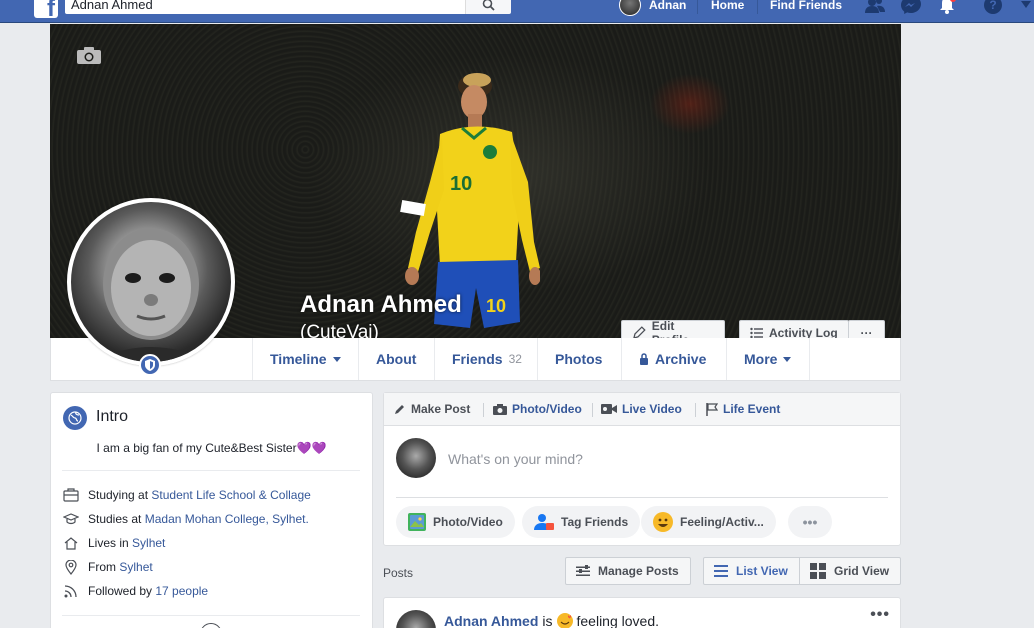  I want to click on video-camera-icon, so click(609, 409).